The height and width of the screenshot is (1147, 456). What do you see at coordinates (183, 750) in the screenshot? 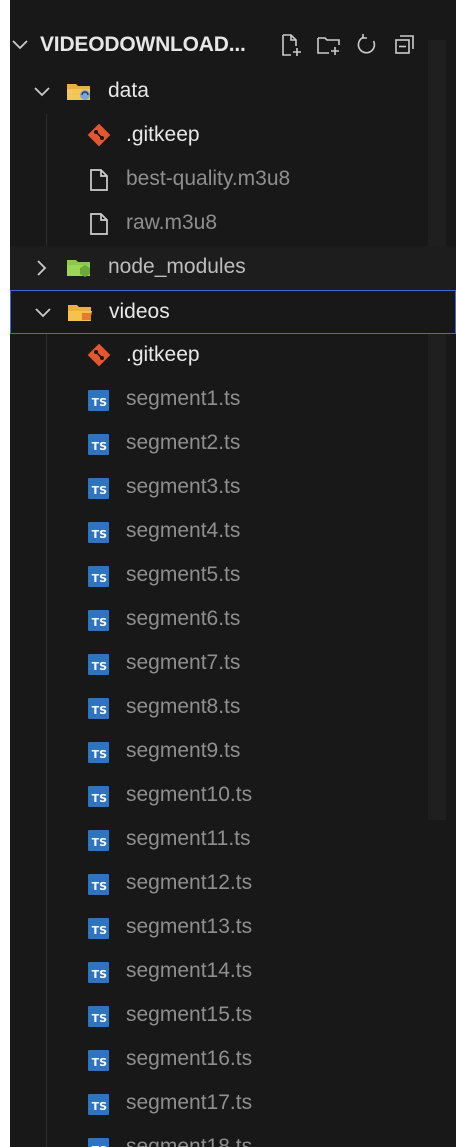
I see `file-label: segment9.ts` at bounding box center [183, 750].